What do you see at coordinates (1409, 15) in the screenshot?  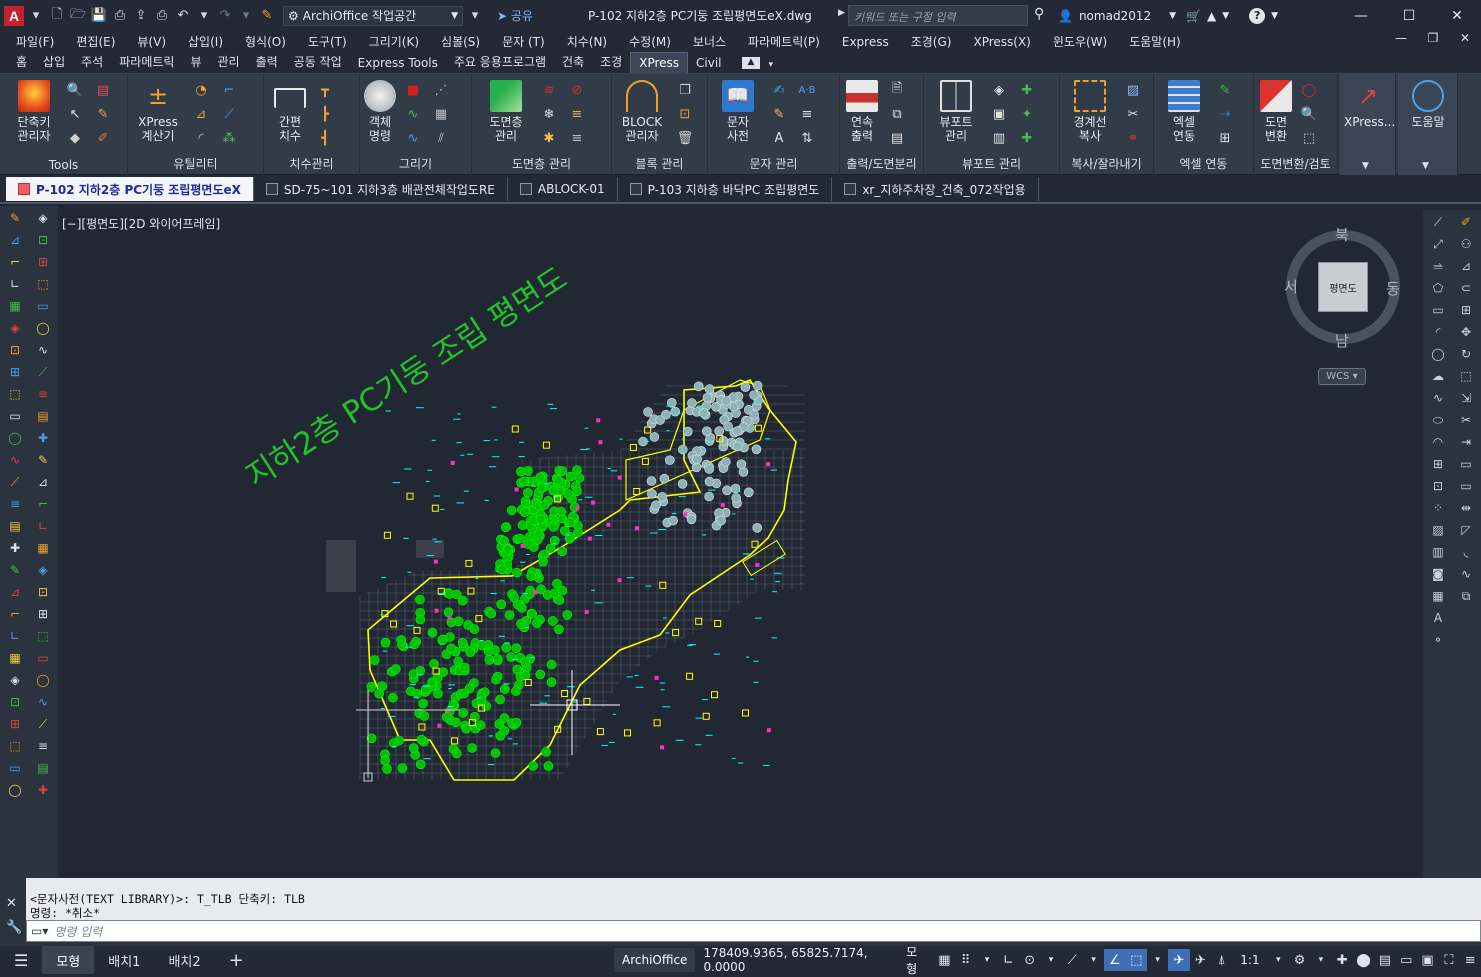 I see `maximize-button: ☐` at bounding box center [1409, 15].